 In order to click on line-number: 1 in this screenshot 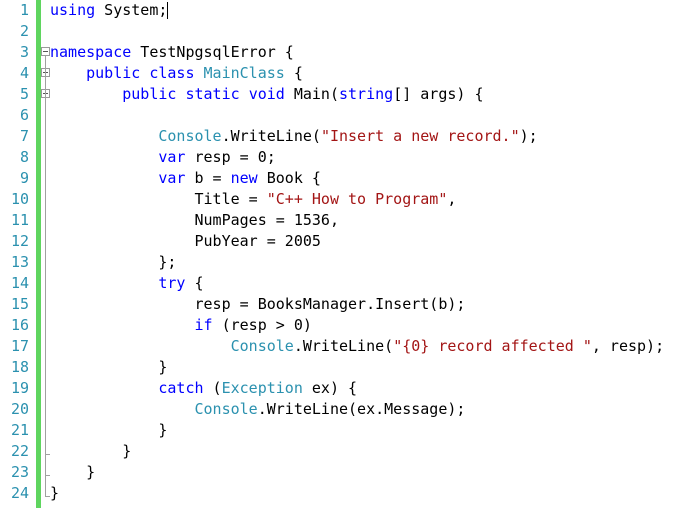, I will do `click(24, 10)`.